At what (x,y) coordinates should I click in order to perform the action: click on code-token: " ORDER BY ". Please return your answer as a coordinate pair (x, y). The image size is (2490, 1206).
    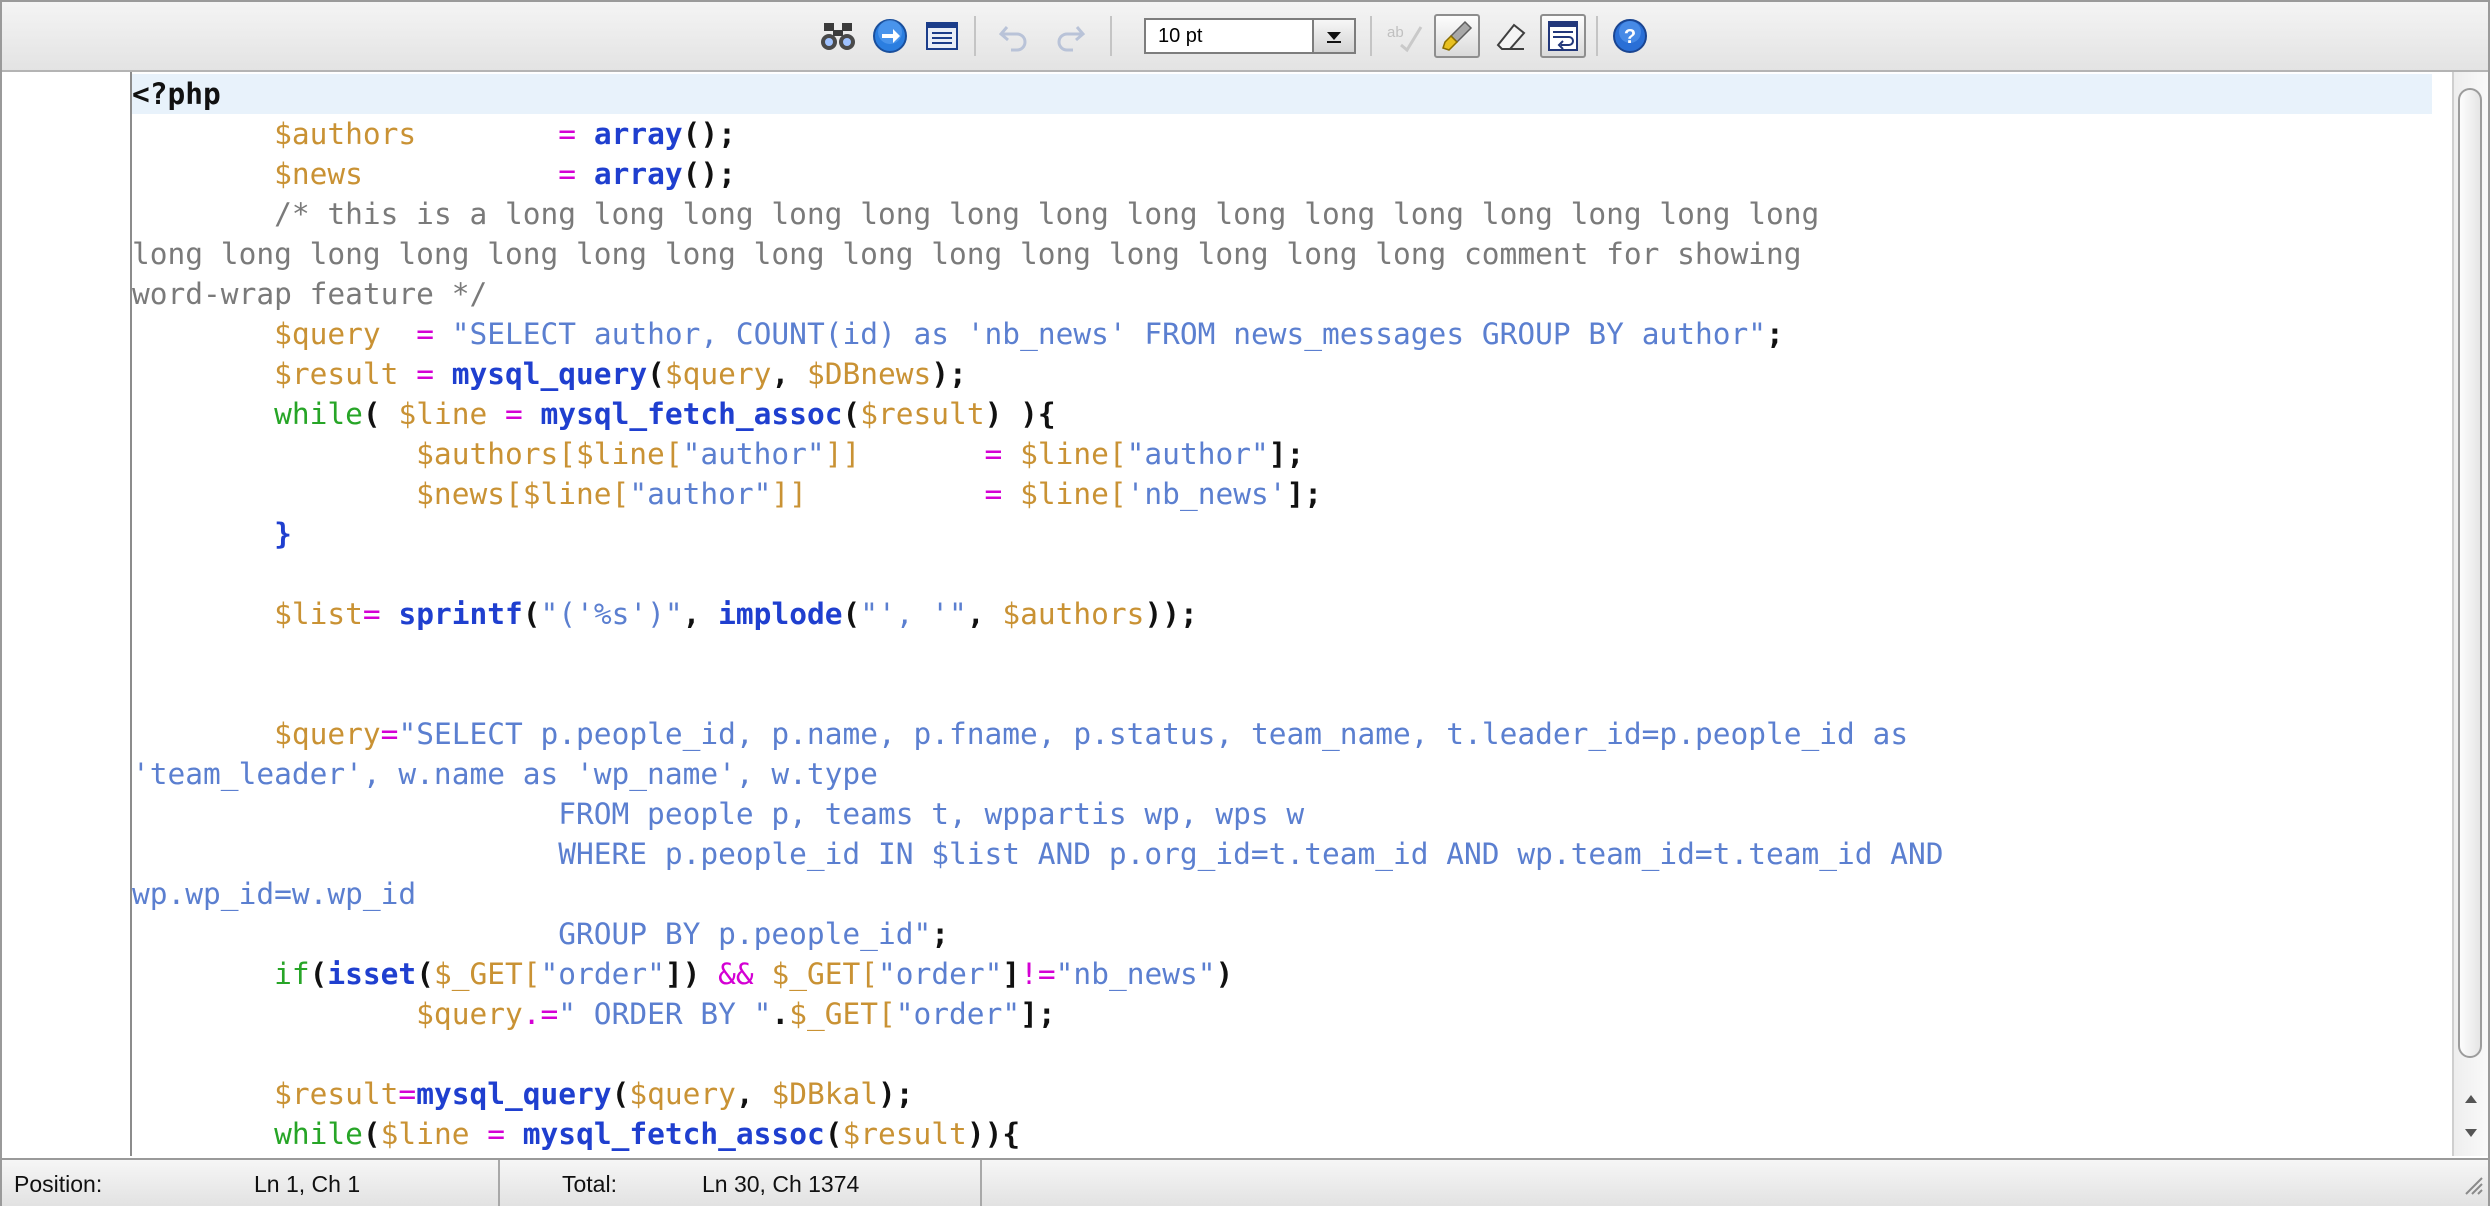
    Looking at the image, I should click on (665, 1014).